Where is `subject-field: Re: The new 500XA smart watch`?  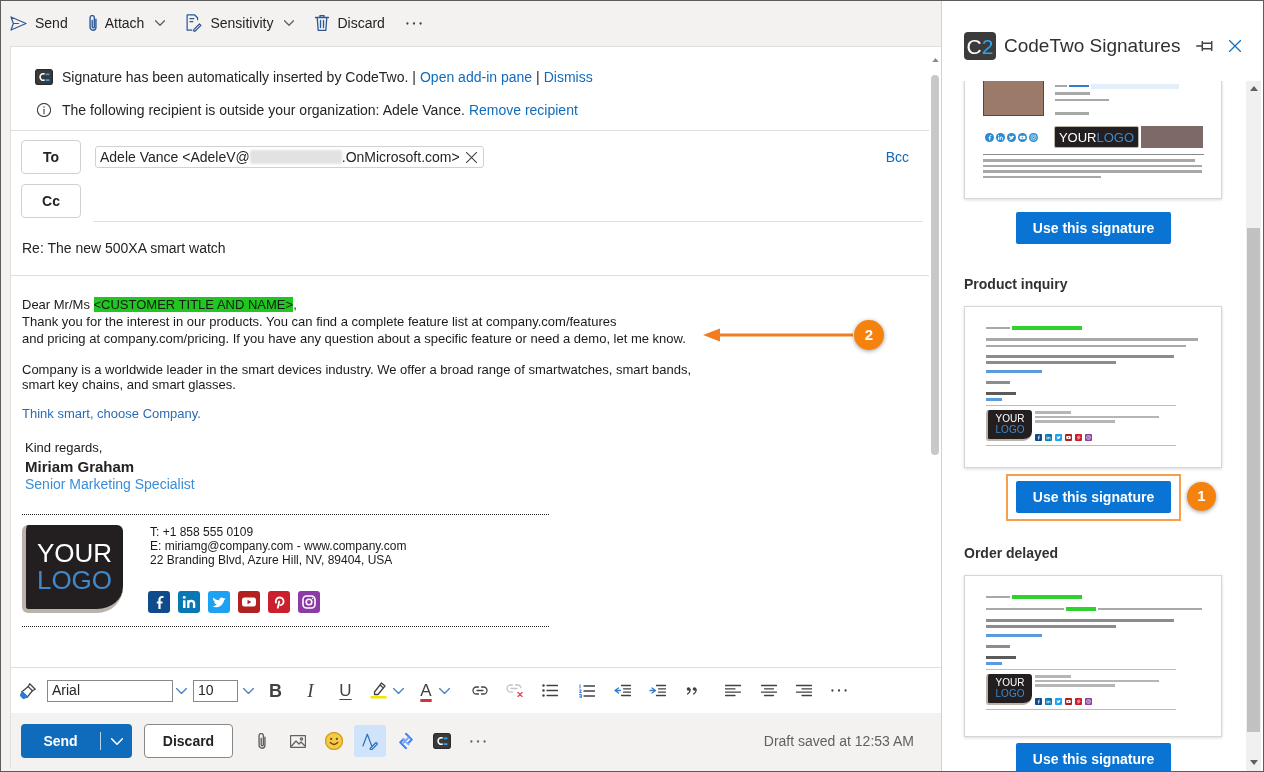 subject-field: Re: The new 500XA smart watch is located at coordinates (124, 248).